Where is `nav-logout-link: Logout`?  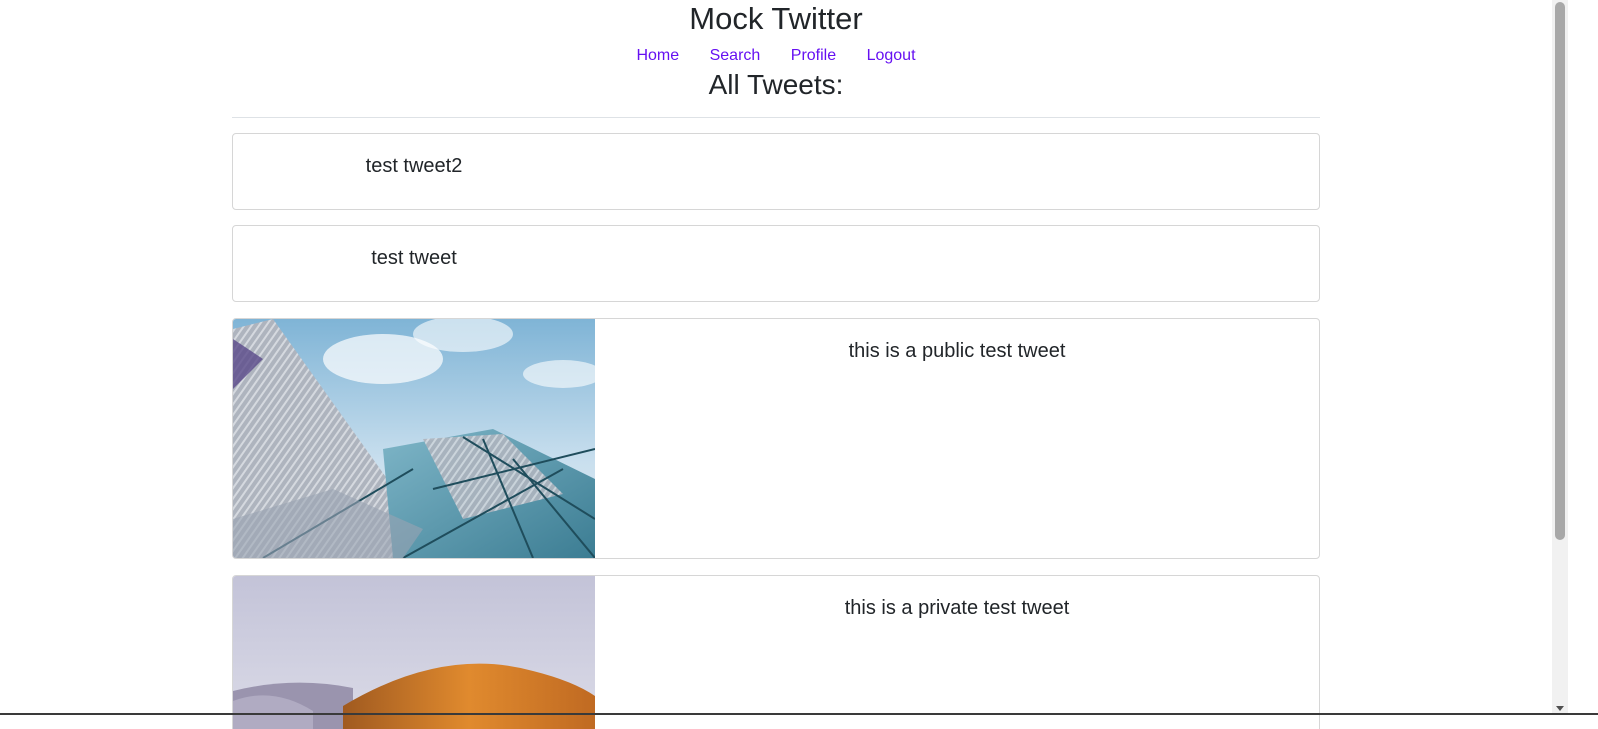 nav-logout-link: Logout is located at coordinates (891, 55).